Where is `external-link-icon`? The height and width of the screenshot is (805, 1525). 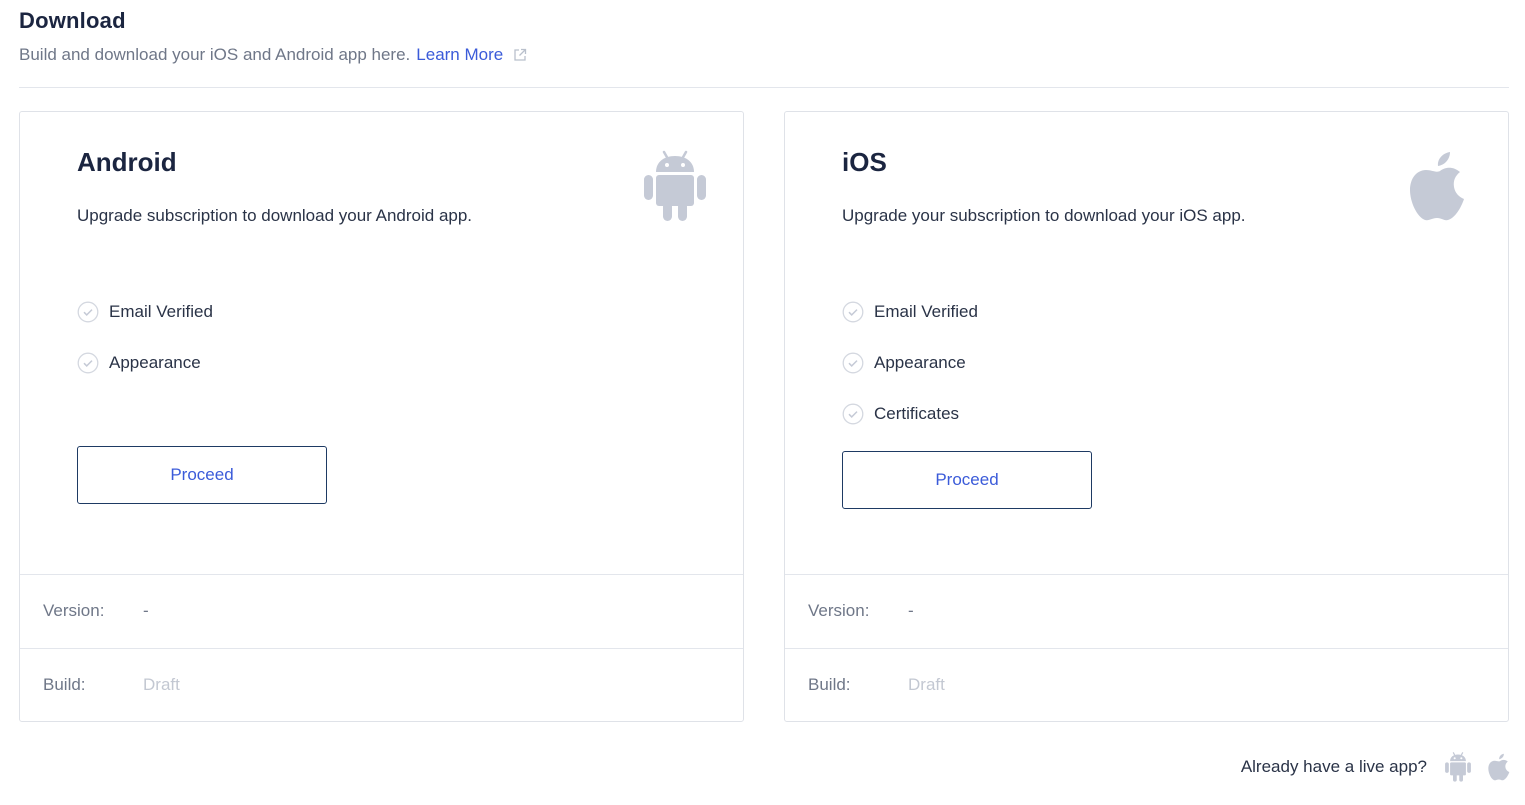 external-link-icon is located at coordinates (520, 55).